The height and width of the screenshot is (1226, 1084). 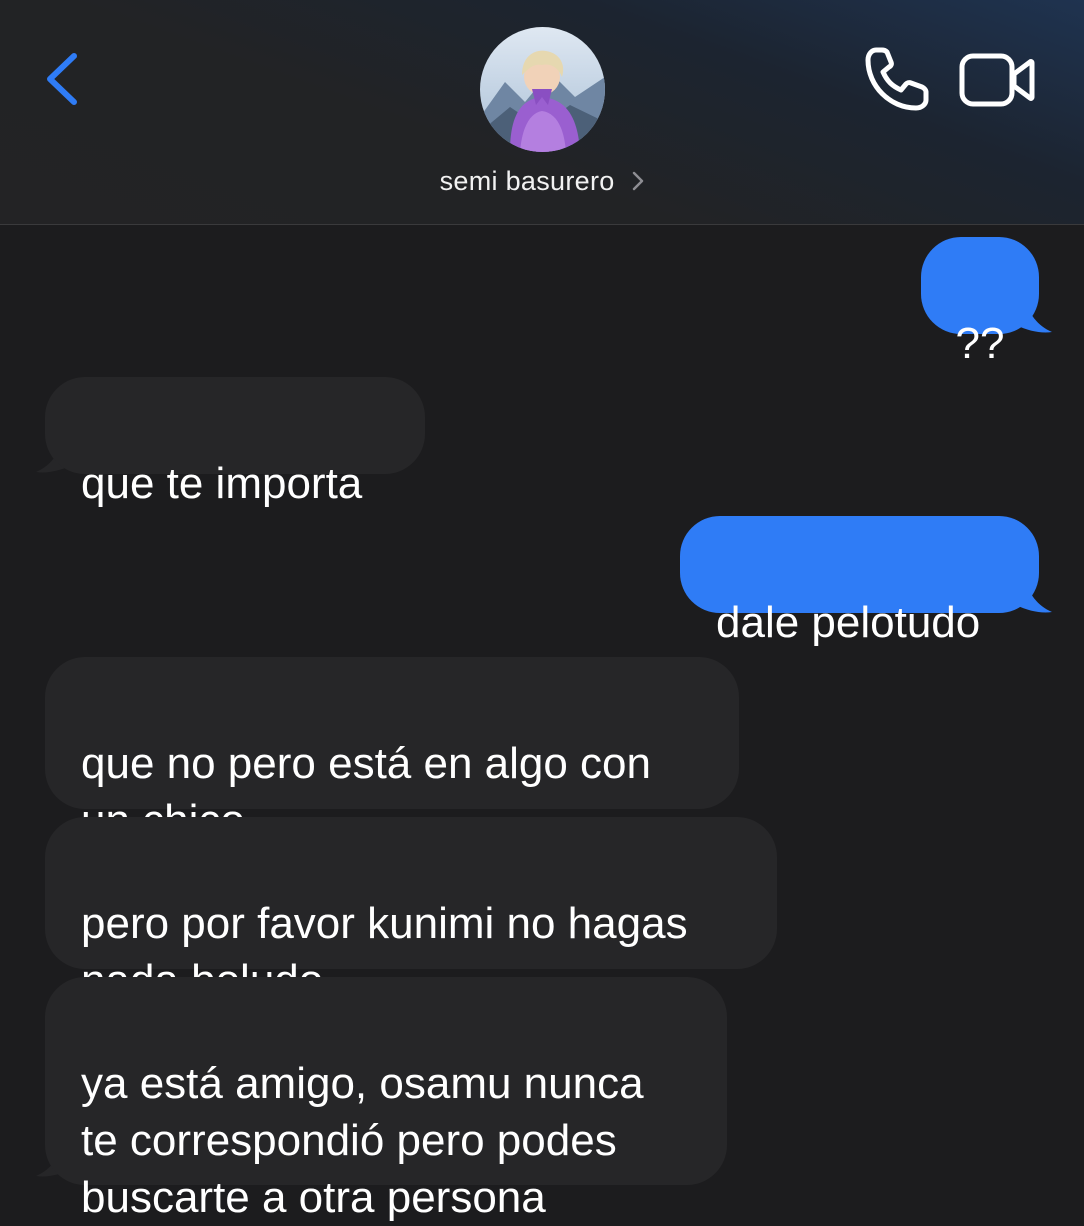 I want to click on avatar-image, so click(x=542, y=89).